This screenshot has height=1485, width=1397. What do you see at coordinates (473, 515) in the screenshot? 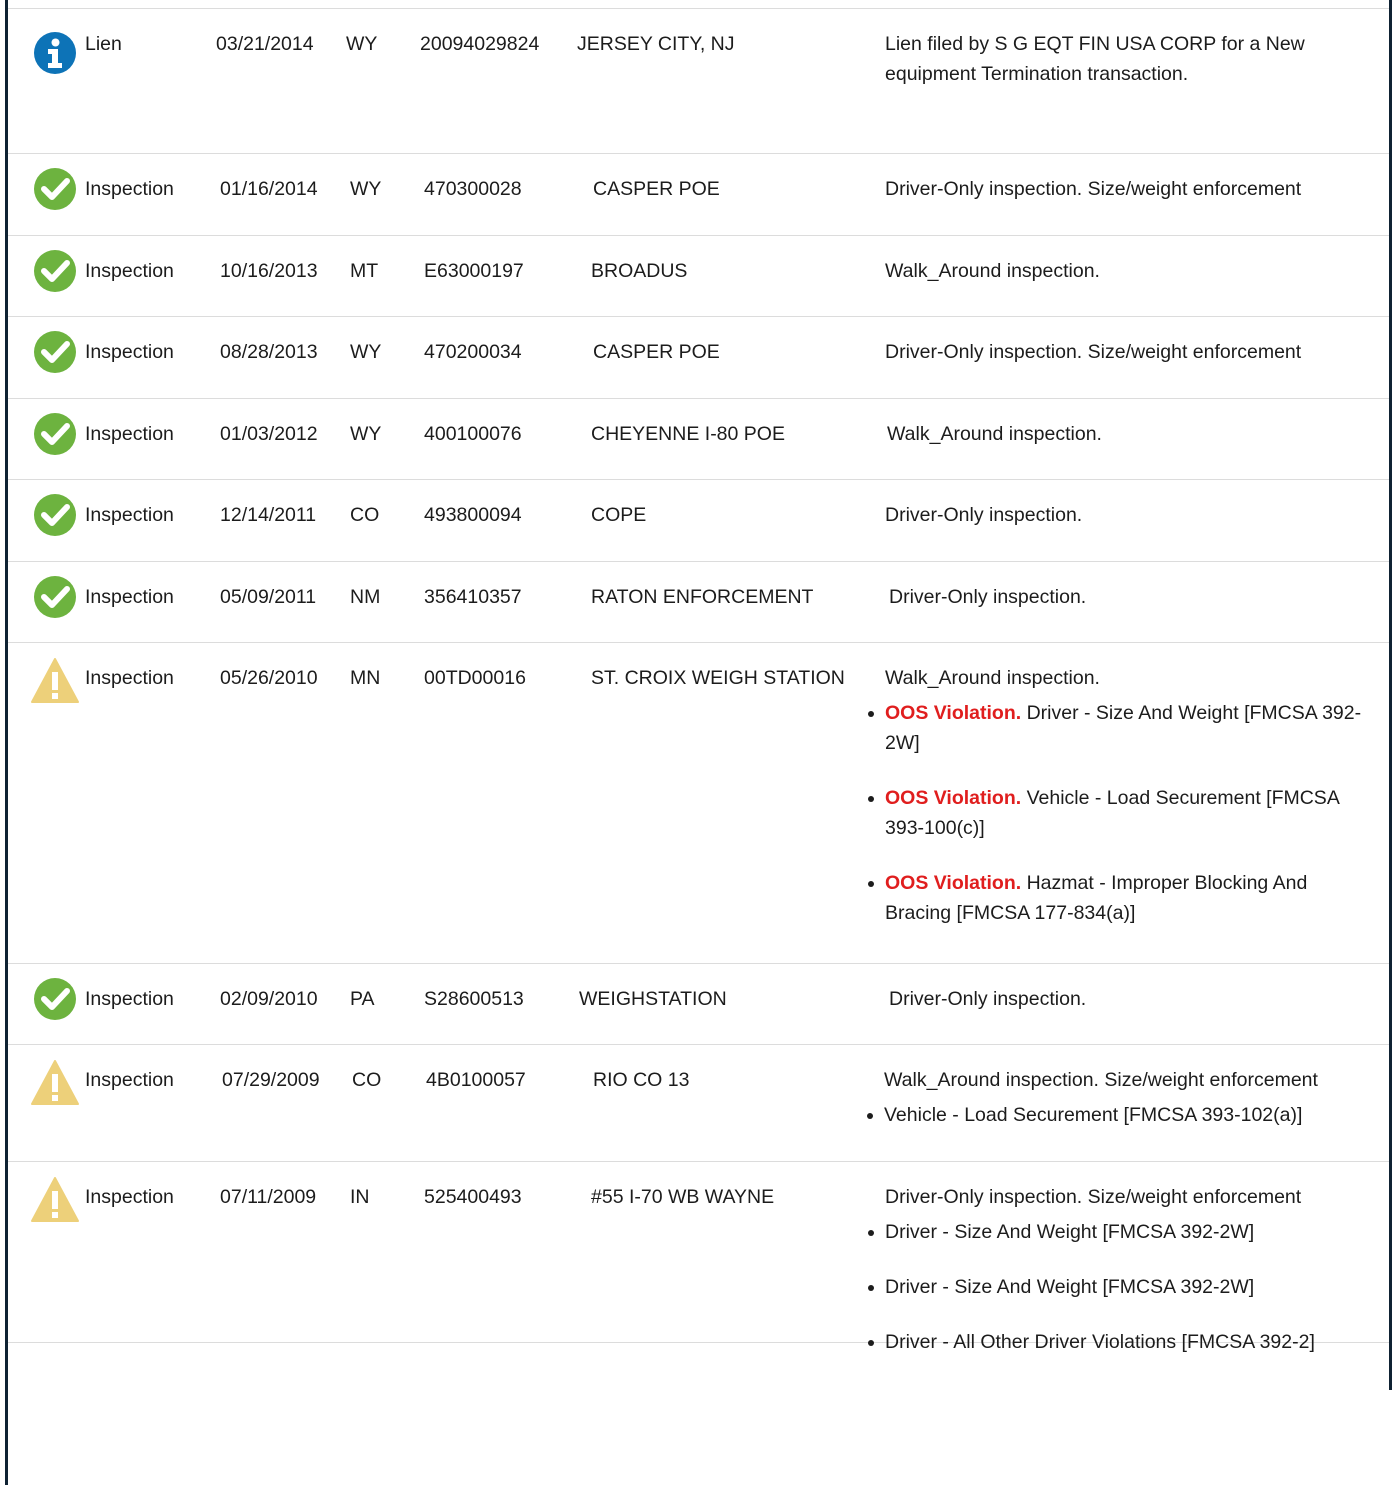
I see `record-number: 493800094` at bounding box center [473, 515].